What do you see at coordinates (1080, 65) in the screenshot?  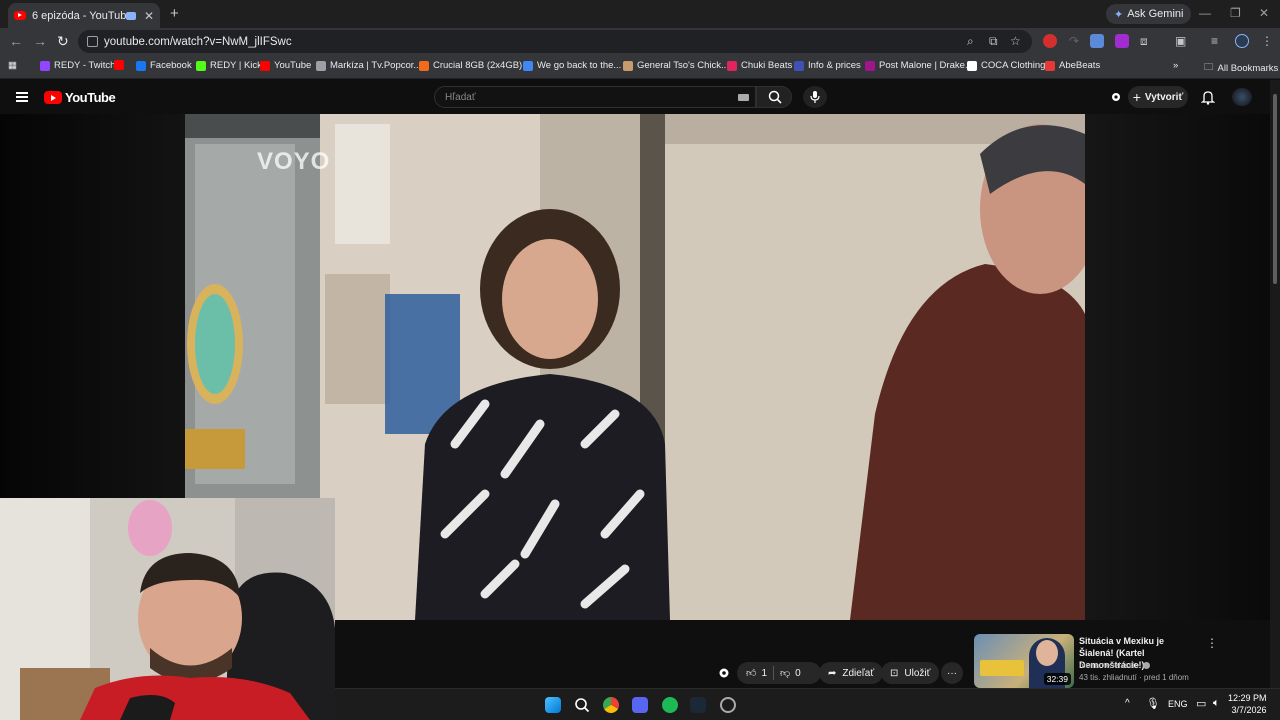 I see `bookmark-label: AbeBeats` at bounding box center [1080, 65].